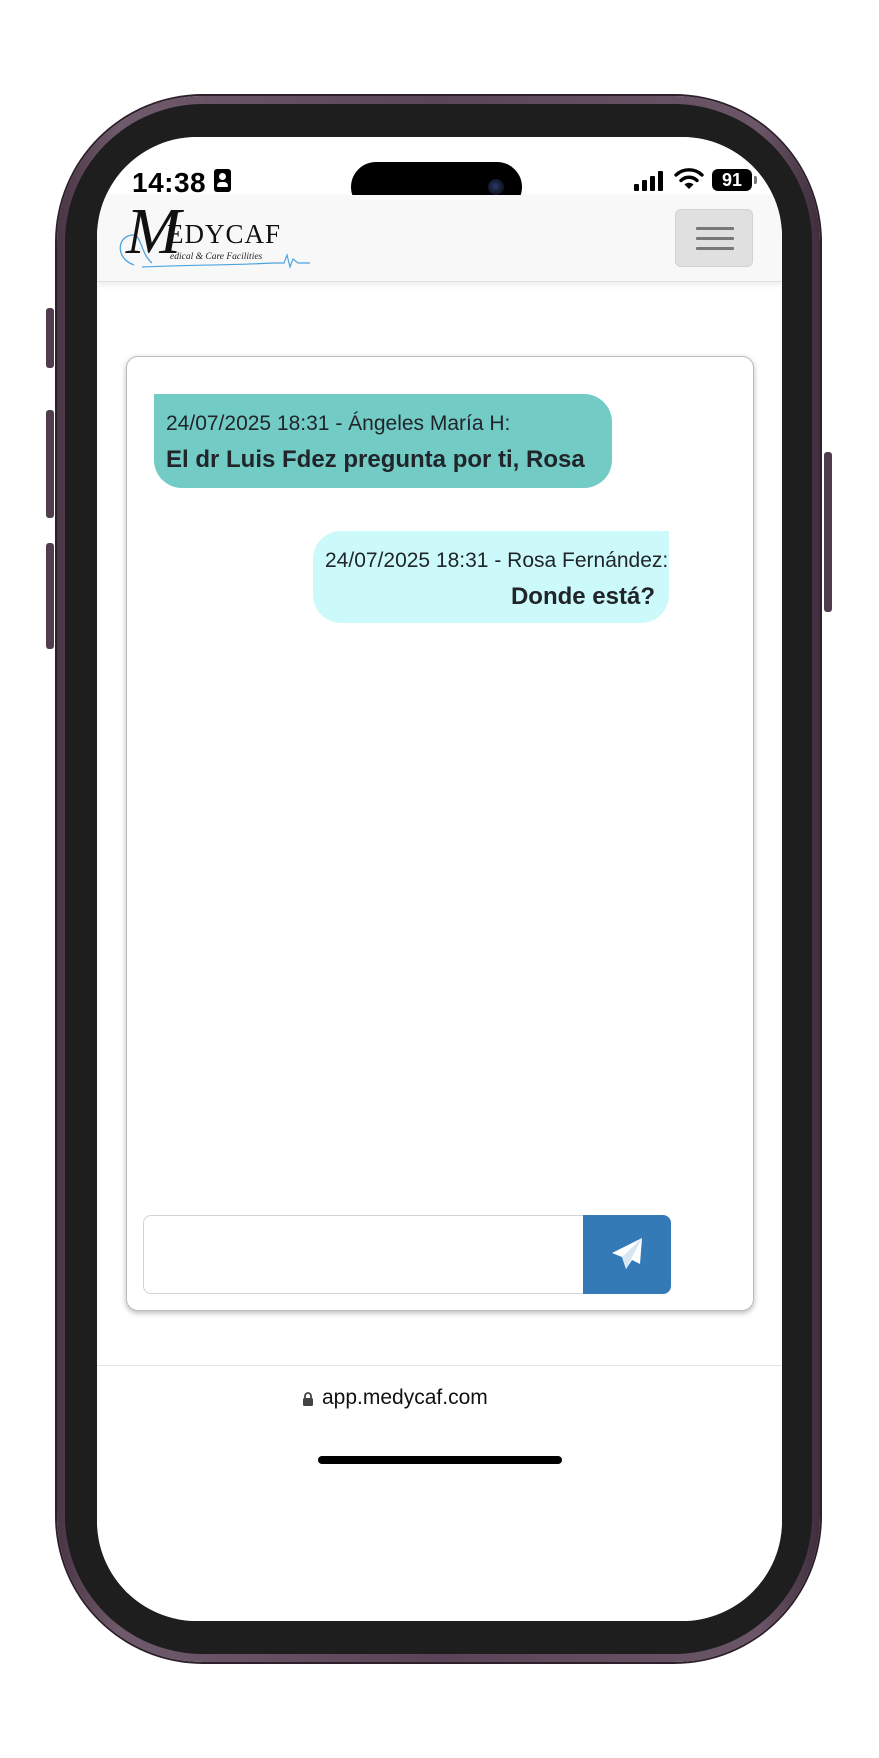  I want to click on medycaf-logo: M EDYCAF edical & Care Facilities, so click(212, 237).